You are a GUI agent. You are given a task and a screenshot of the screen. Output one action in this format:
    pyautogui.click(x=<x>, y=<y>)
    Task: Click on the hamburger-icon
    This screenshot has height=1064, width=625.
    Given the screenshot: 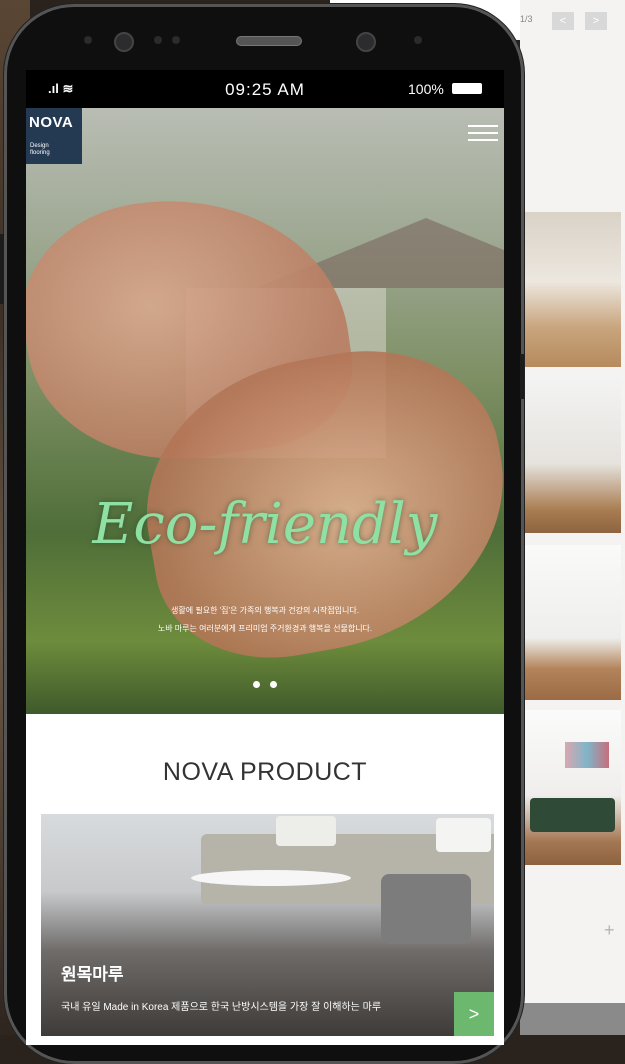 What is the action you would take?
    pyautogui.click(x=483, y=134)
    